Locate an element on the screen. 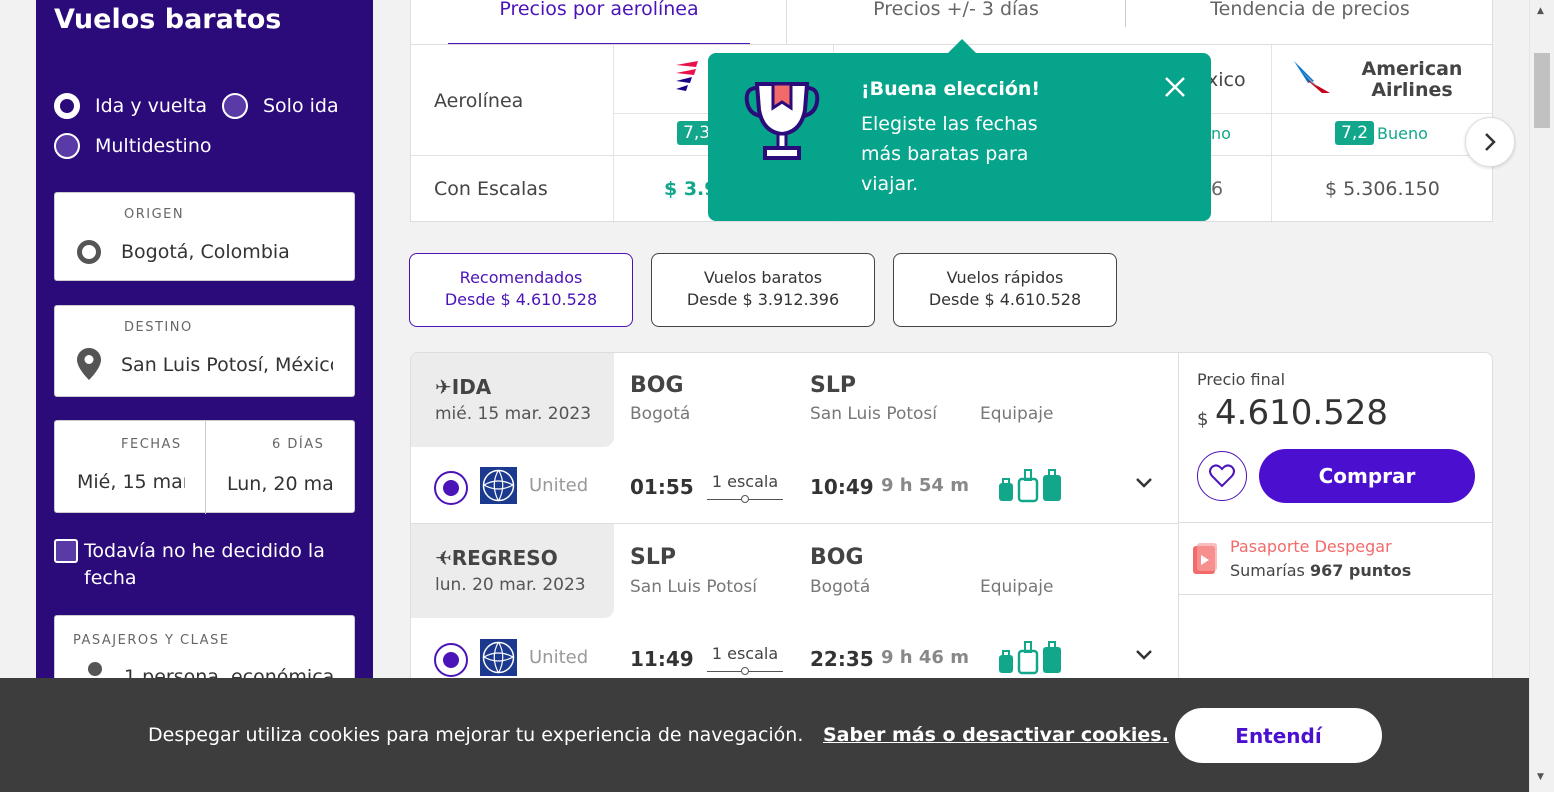 Image resolution: width=1554 pixels, height=792 pixels. outbound-tag: ✈IDA mié. 15 mar. 2023 is located at coordinates (512, 400).